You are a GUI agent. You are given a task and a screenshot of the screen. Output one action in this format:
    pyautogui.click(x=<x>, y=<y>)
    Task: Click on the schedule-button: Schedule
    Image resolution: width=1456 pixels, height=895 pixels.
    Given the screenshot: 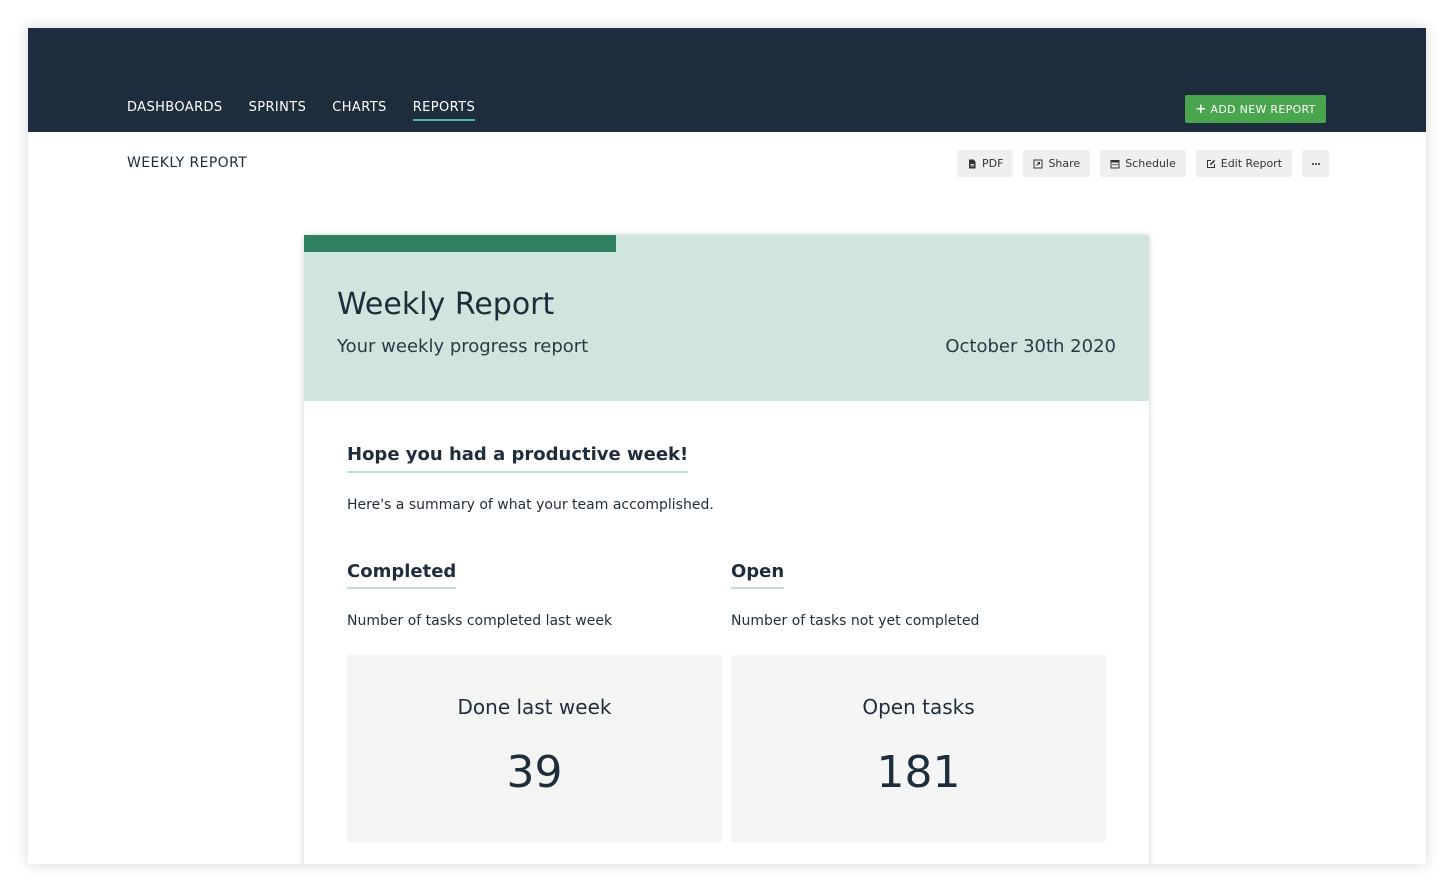 What is the action you would take?
    pyautogui.click(x=1143, y=163)
    